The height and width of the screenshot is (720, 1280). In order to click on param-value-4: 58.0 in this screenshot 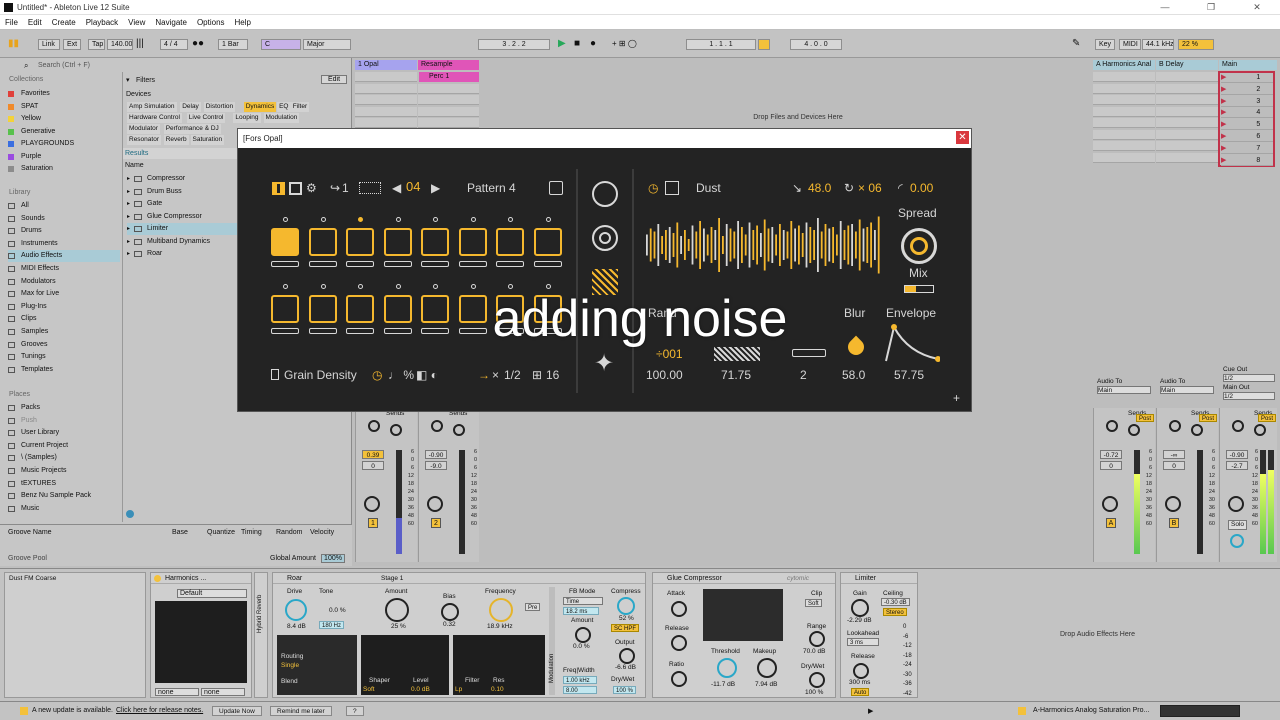, I will do `click(853, 375)`.